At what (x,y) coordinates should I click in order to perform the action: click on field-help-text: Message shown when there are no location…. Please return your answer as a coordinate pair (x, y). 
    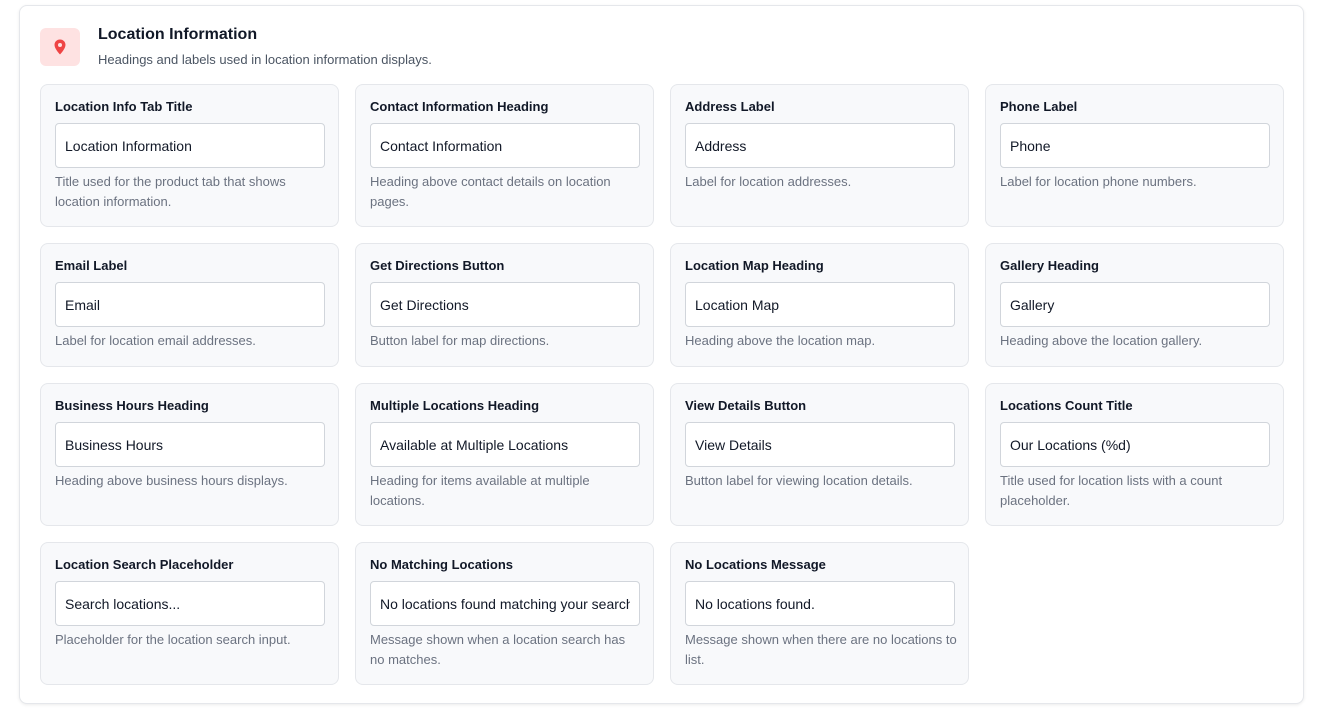
    Looking at the image, I should click on (821, 649).